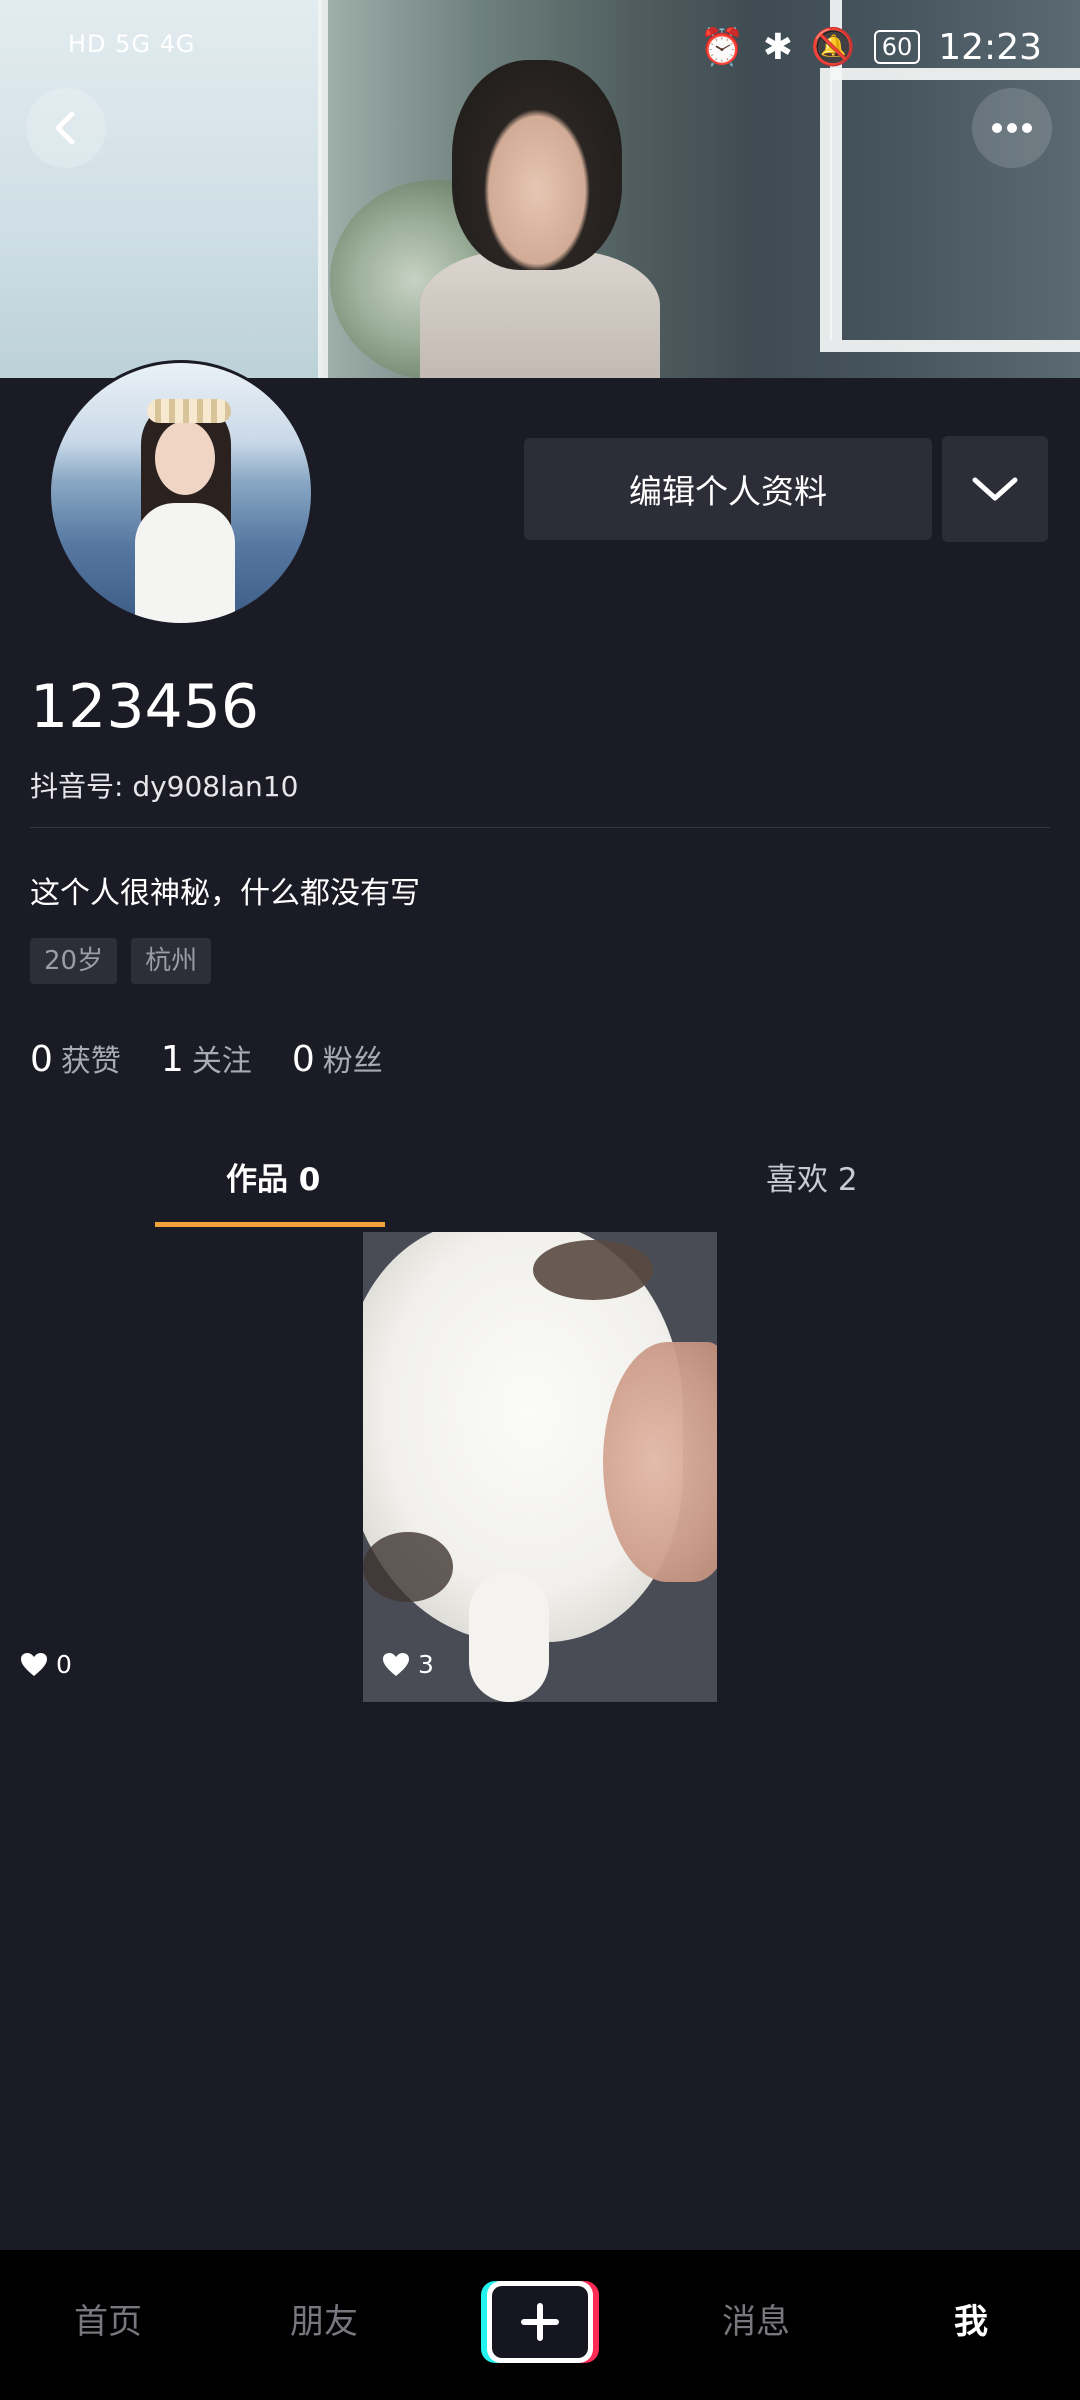 Image resolution: width=1080 pixels, height=2400 pixels. What do you see at coordinates (225, 890) in the screenshot?
I see `bio: 这个人很神秘，什么都没有写` at bounding box center [225, 890].